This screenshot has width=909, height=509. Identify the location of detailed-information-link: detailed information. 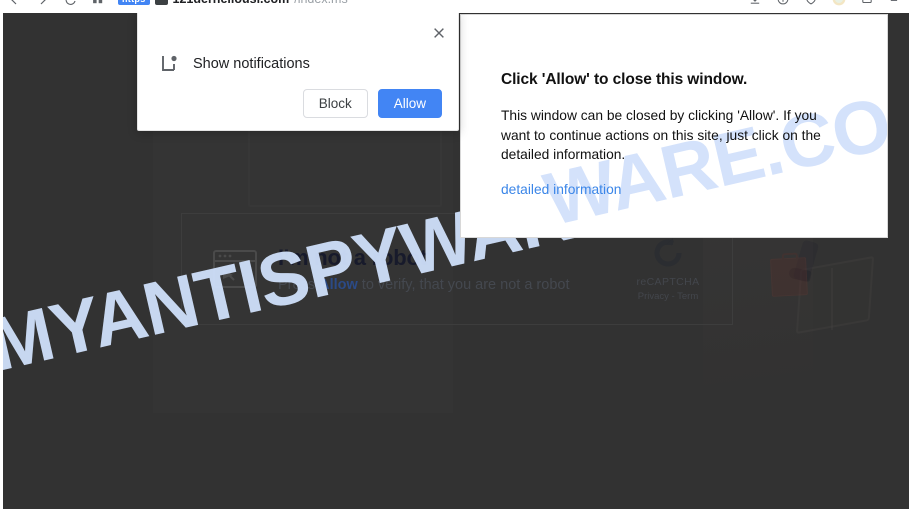
(561, 189).